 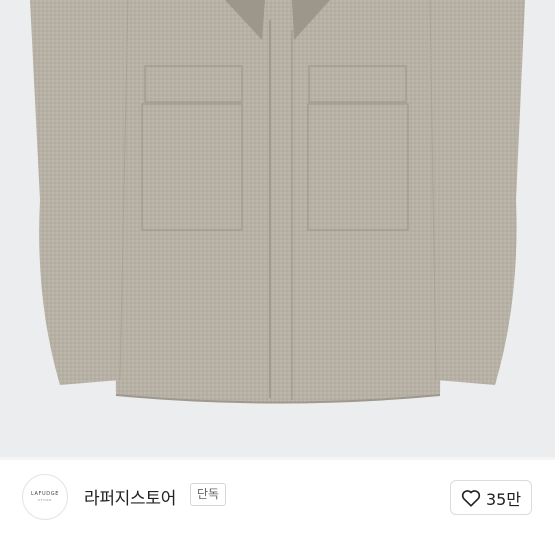 I want to click on like-count: 35만, so click(x=503, y=499).